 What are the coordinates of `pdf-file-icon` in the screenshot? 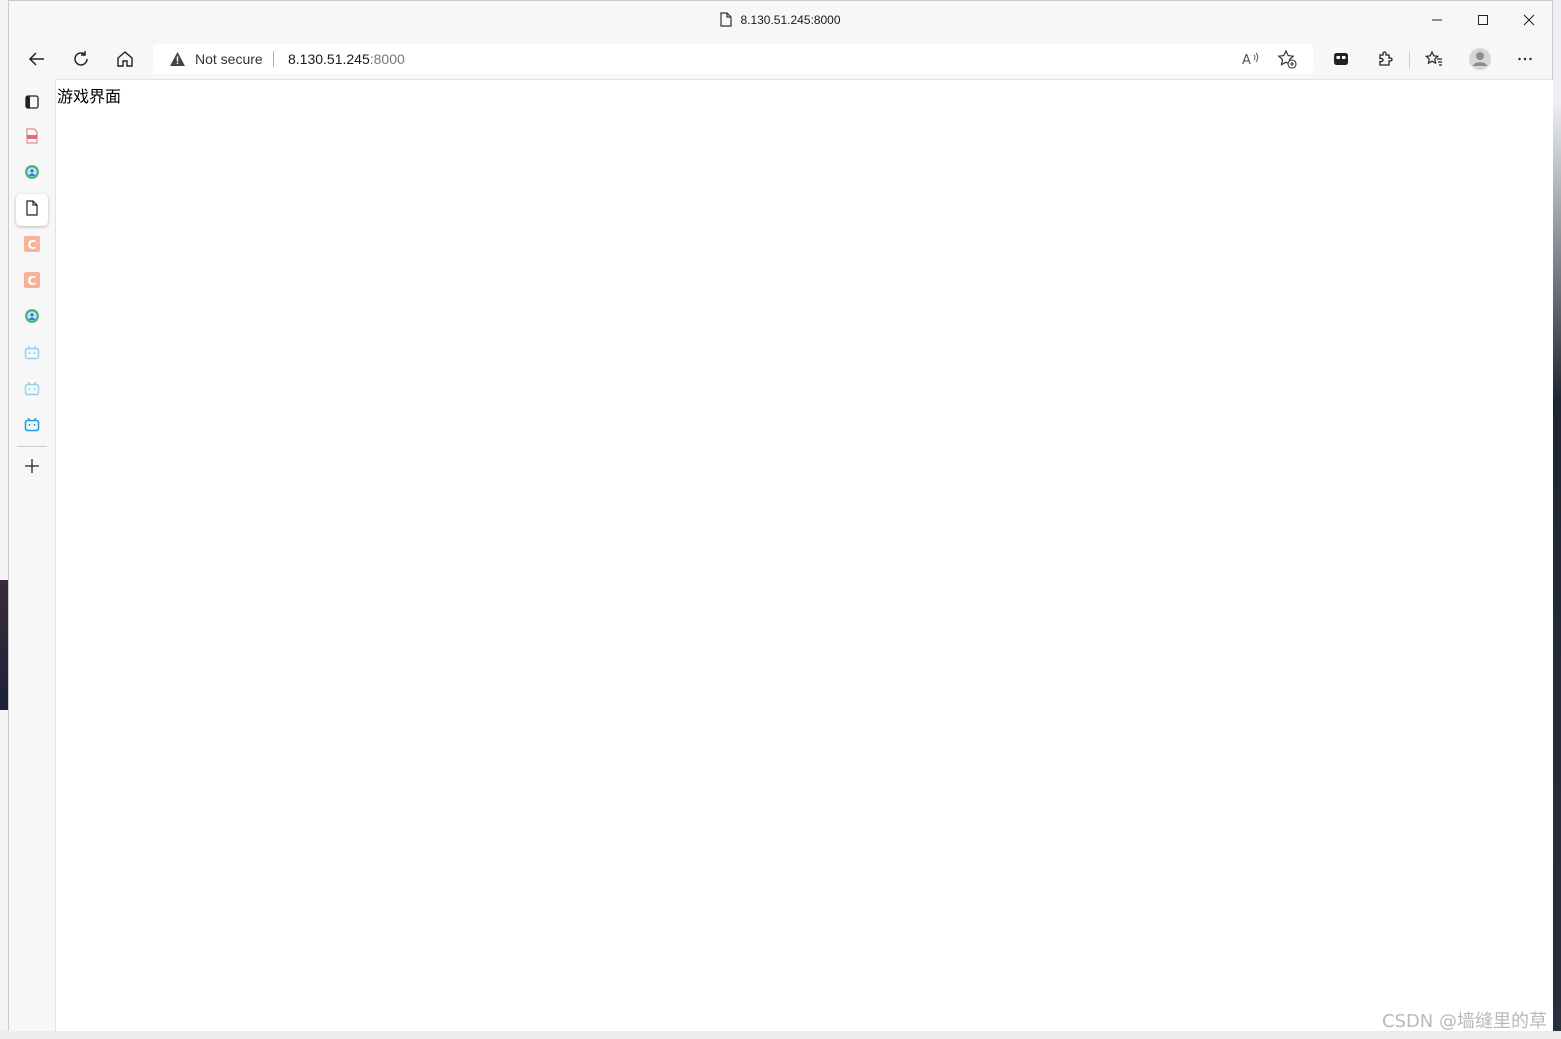 It's located at (32, 138).